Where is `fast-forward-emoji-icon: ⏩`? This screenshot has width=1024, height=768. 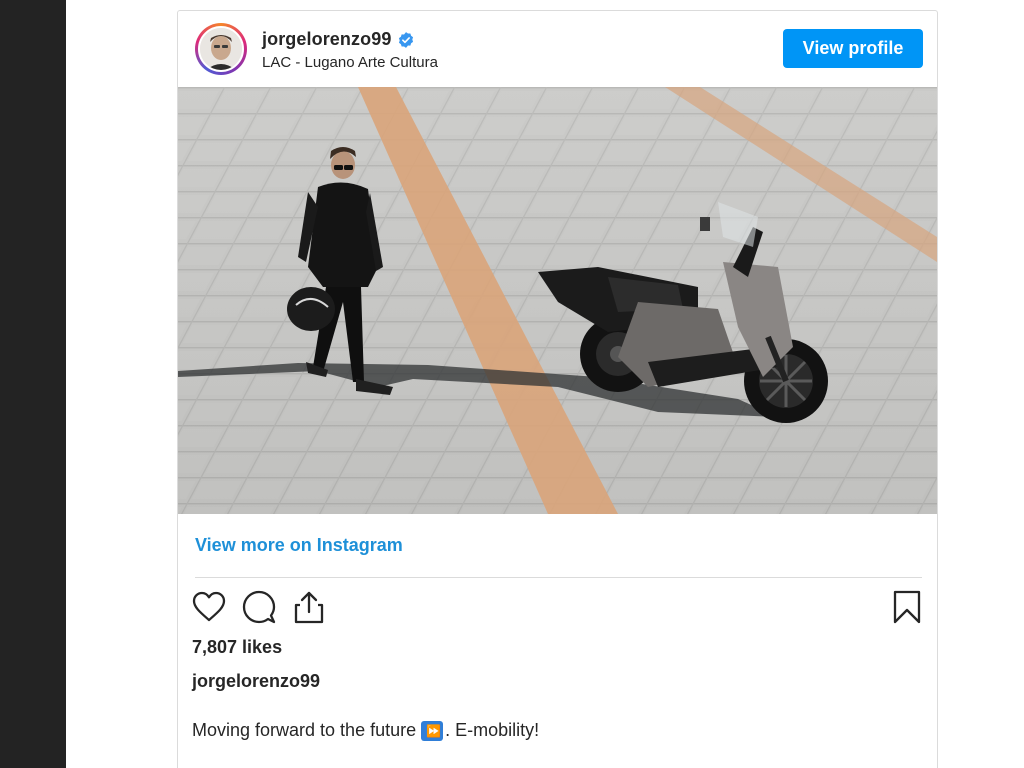
fast-forward-emoji-icon: ⏩ is located at coordinates (432, 730).